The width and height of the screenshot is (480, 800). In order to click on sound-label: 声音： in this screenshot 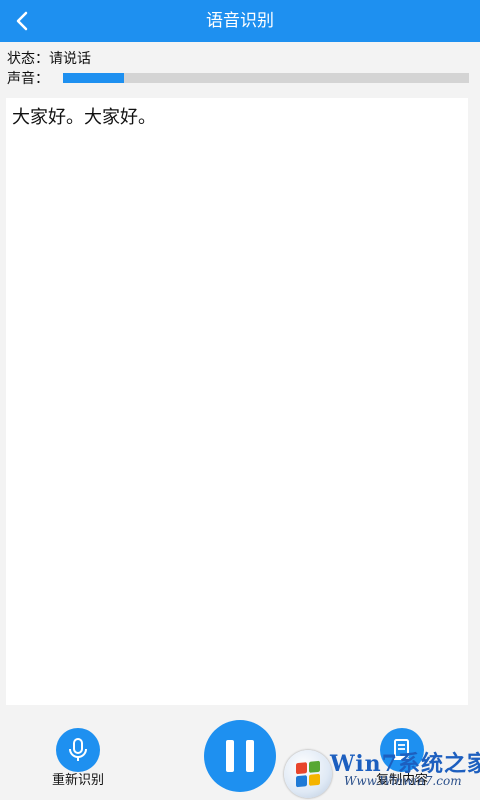, I will do `click(28, 79)`.